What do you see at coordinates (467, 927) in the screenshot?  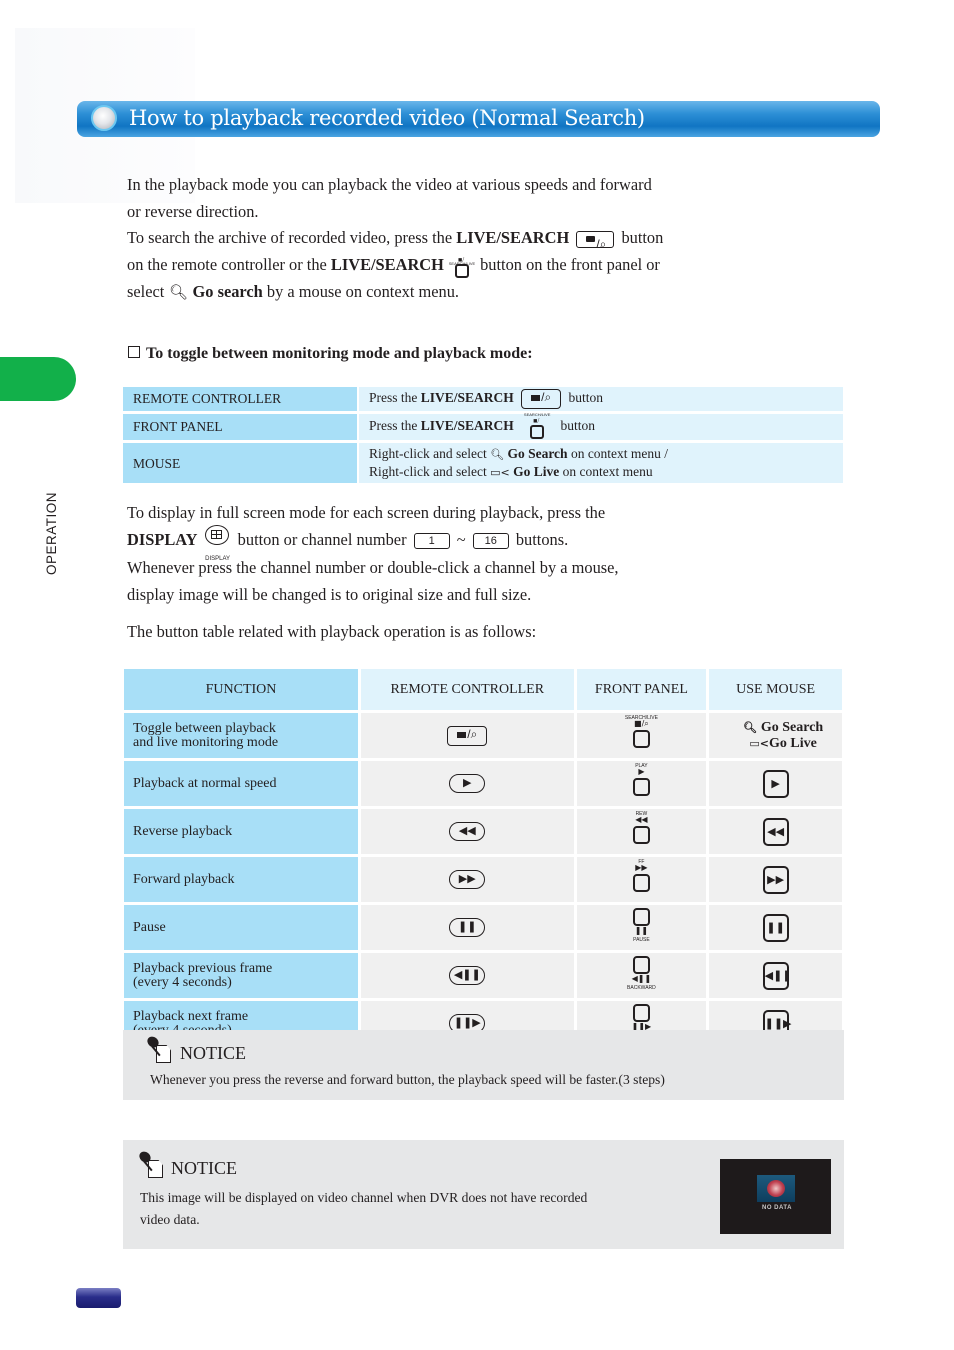 I see `remote-cell: ❚❚` at bounding box center [467, 927].